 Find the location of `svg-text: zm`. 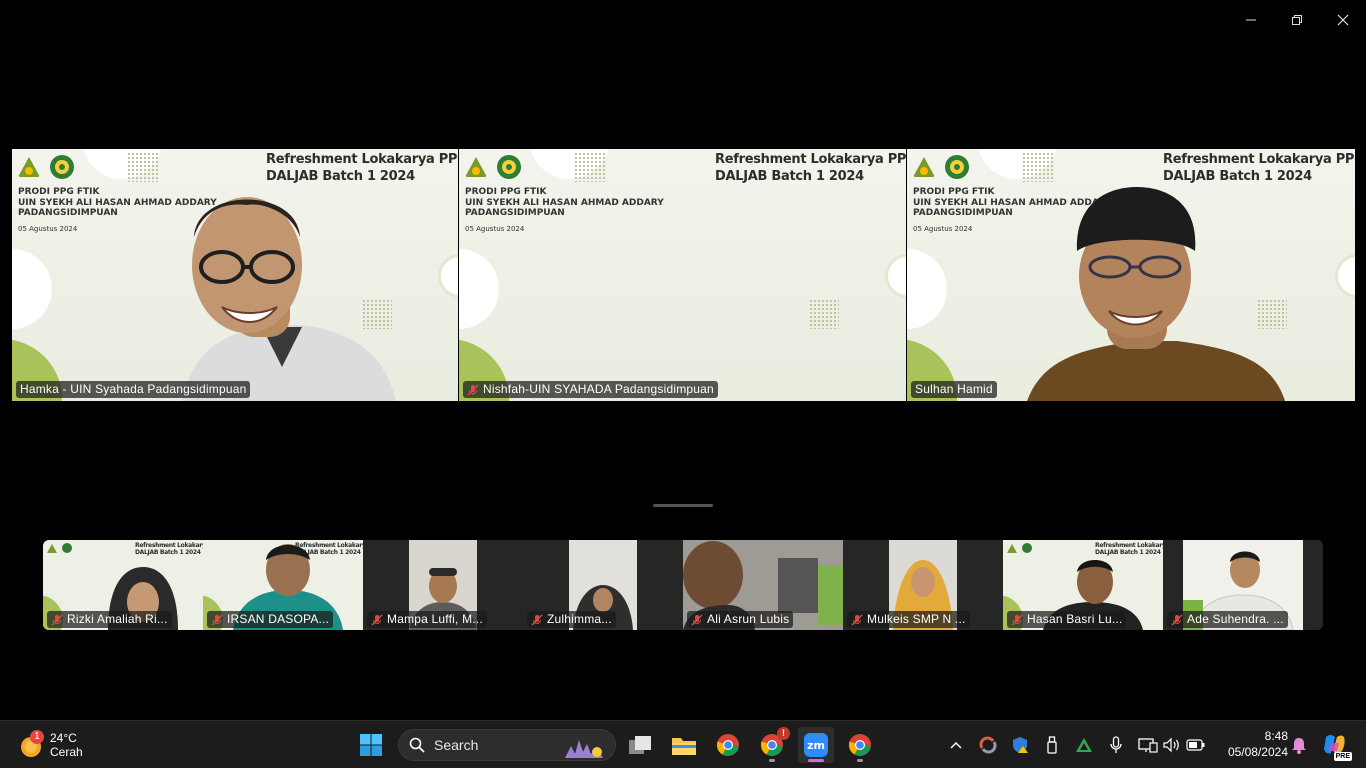

svg-text: zm is located at coordinates (816, 745).